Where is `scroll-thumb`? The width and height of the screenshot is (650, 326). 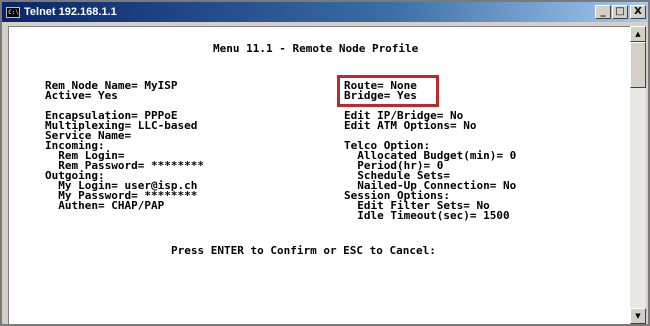
scroll-thumb is located at coordinates (638, 65).